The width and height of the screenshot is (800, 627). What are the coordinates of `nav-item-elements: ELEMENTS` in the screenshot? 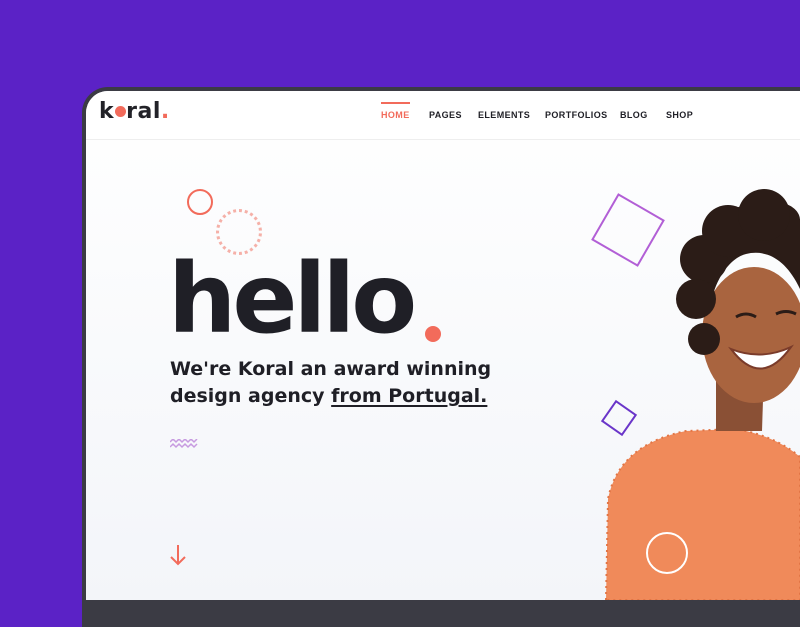 It's located at (504, 115).